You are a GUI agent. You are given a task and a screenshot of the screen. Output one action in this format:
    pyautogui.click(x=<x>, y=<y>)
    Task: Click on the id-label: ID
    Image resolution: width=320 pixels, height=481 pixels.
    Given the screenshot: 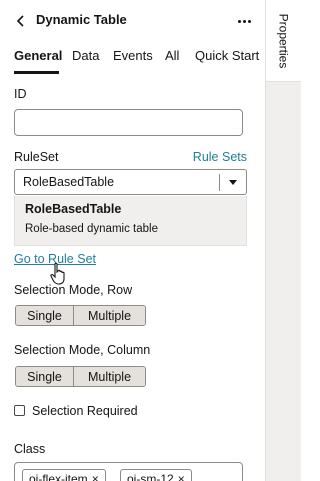 What is the action you would take?
    pyautogui.click(x=20, y=94)
    